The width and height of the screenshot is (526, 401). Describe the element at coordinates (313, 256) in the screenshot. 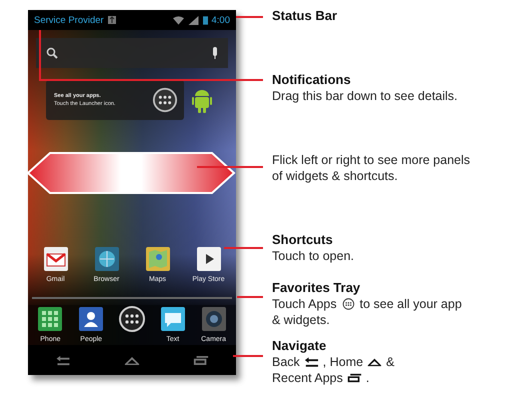

I see `callout-text: Touch to open.` at that location.